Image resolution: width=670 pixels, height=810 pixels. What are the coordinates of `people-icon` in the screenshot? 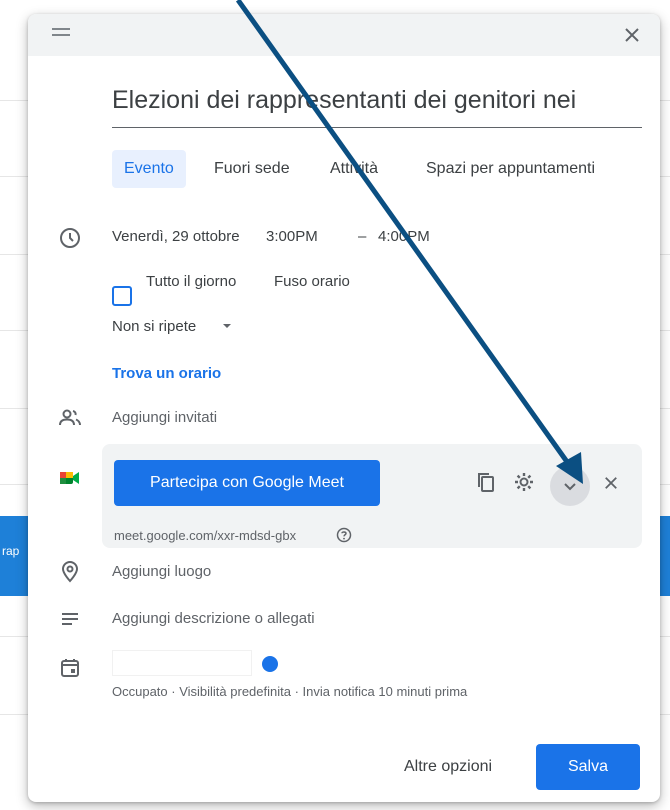 It's located at (70, 417).